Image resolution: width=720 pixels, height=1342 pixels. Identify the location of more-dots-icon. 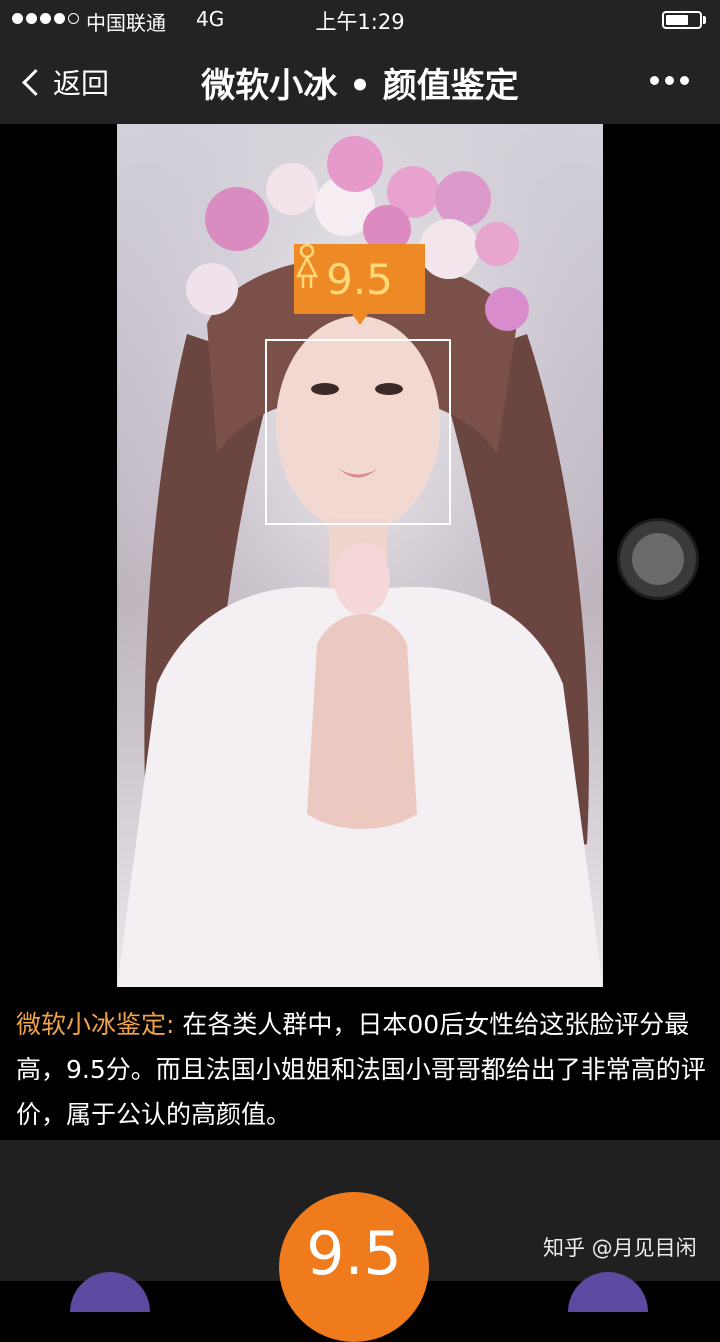
(654, 80).